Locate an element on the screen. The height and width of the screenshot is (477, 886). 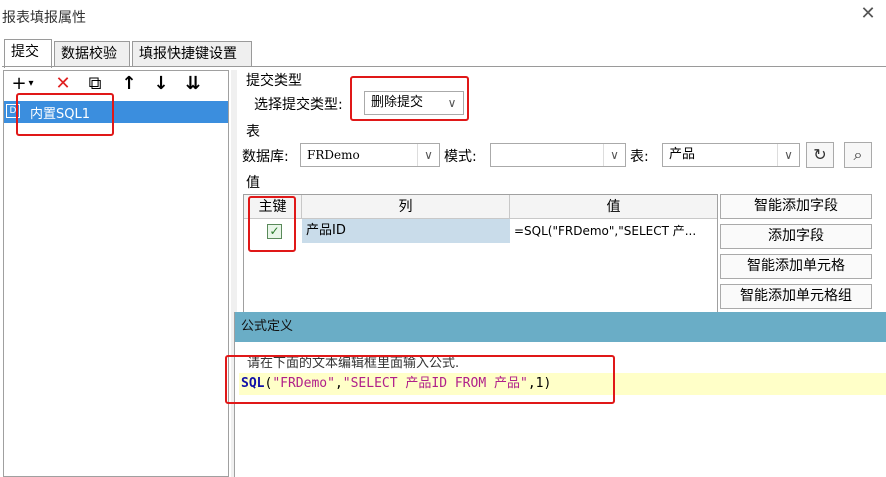
schema-select: ∨ is located at coordinates (558, 155).